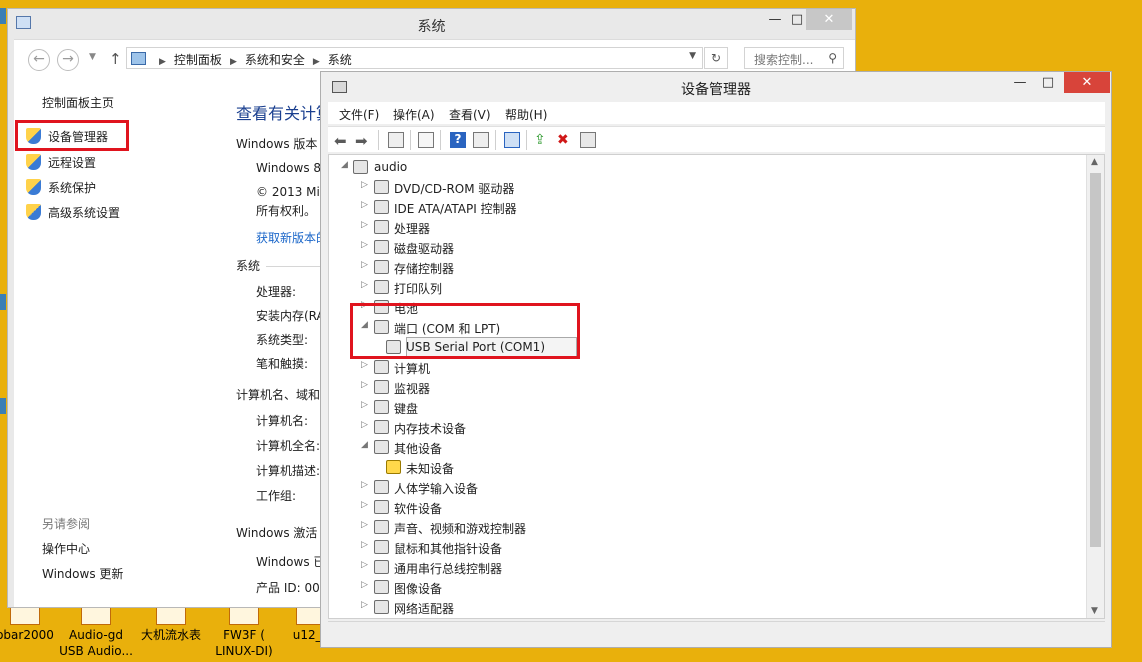 This screenshot has height=662, width=1142. What do you see at coordinates (296, 266) in the screenshot?
I see `section-divider` at bounding box center [296, 266].